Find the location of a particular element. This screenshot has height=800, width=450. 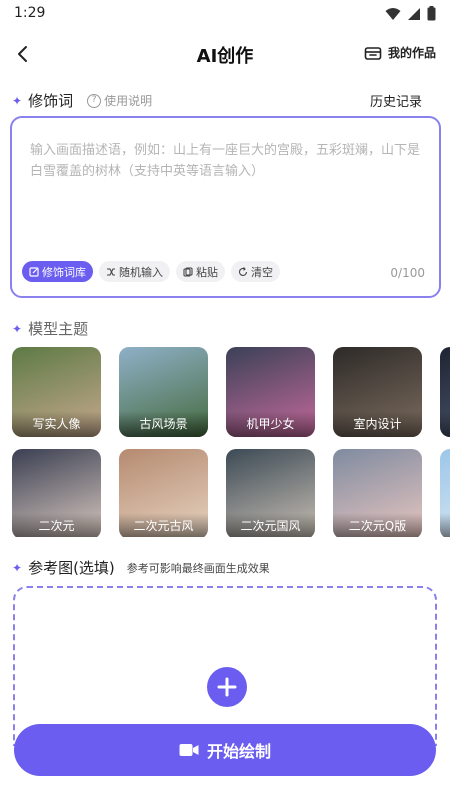

question-icon: ? is located at coordinates (94, 100).